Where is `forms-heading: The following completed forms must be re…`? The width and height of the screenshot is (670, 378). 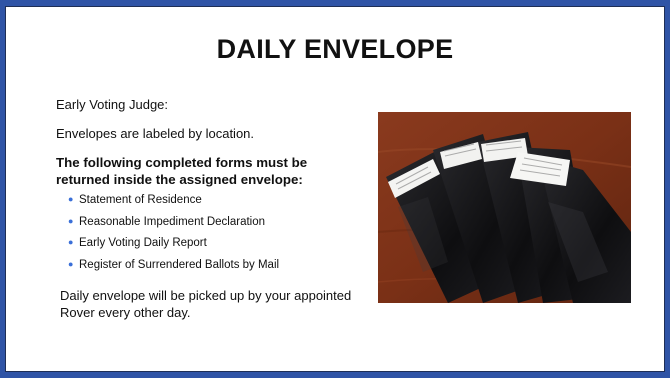
forms-heading: The following completed forms must be re… is located at coordinates (182, 171).